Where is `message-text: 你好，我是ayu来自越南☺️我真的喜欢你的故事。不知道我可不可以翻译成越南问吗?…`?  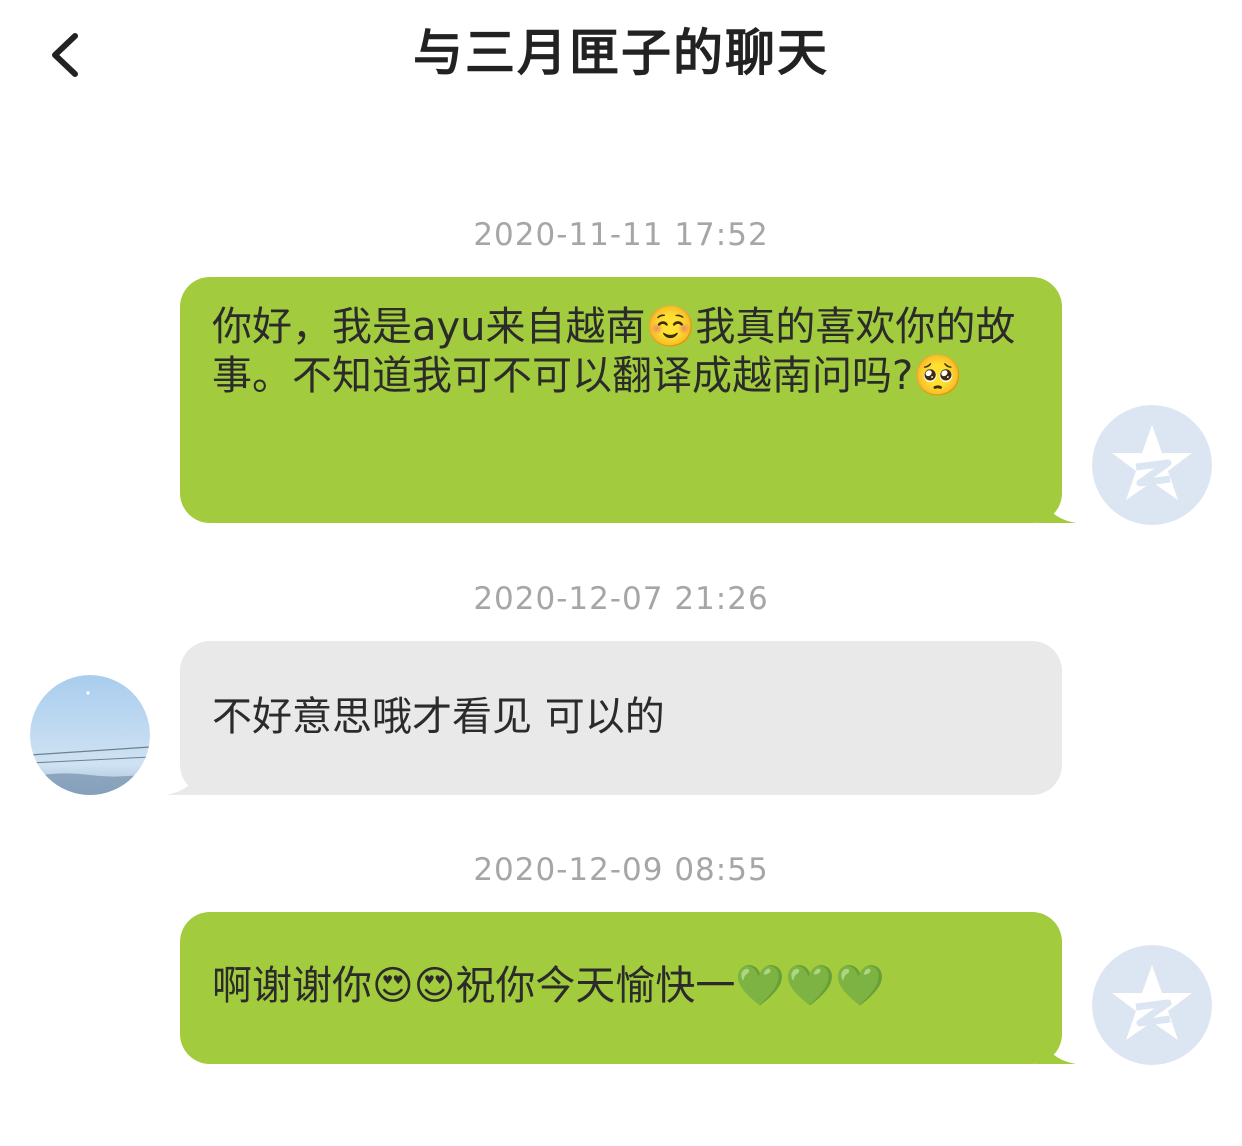
message-text: 你好，我是ayu来自越南☺️我真的喜欢你的故事。不知道我可不可以翻译成越南问吗?… is located at coordinates (614, 351).